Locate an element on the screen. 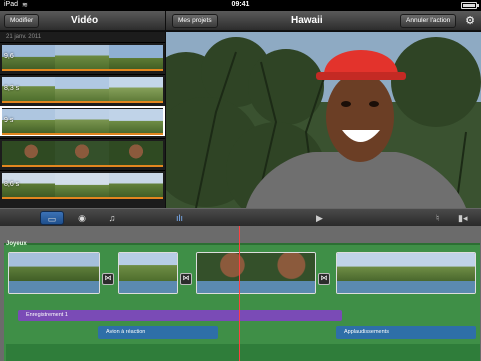 The width and height of the screenshot is (481, 361). project-title: Hawaii is located at coordinates (307, 20).